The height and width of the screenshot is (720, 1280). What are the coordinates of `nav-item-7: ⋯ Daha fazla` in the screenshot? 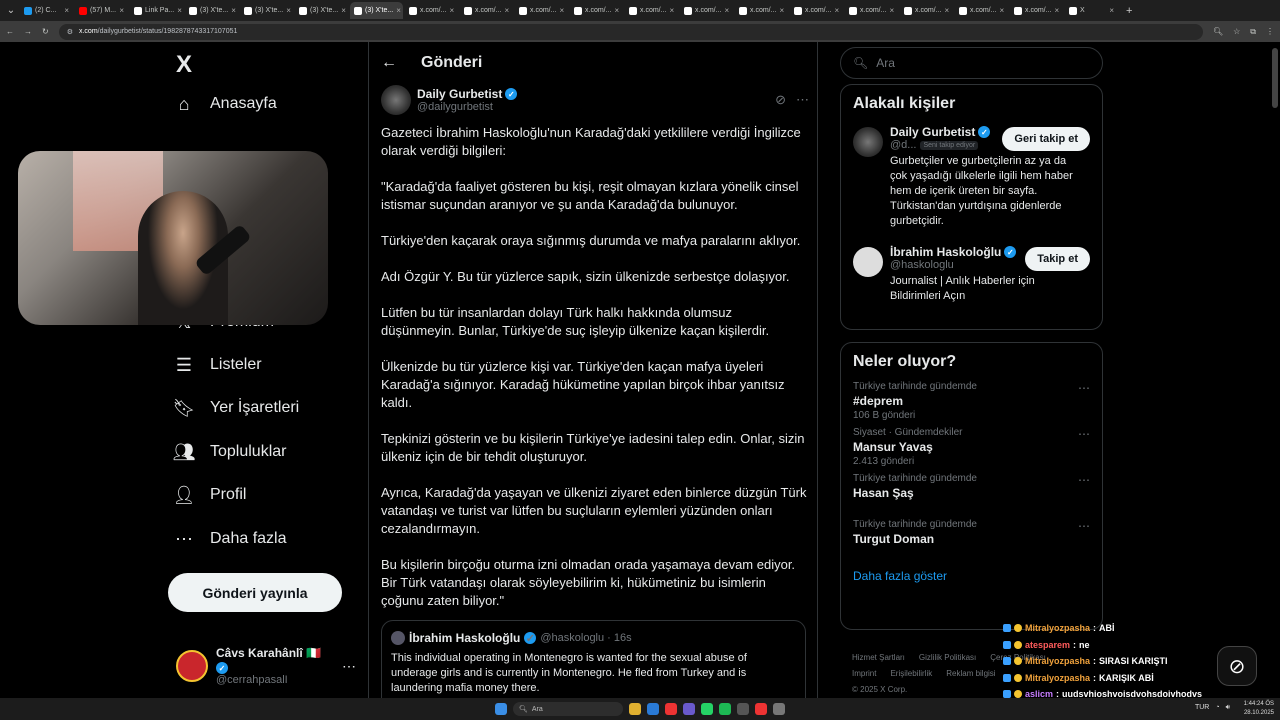 It's located at (230, 539).